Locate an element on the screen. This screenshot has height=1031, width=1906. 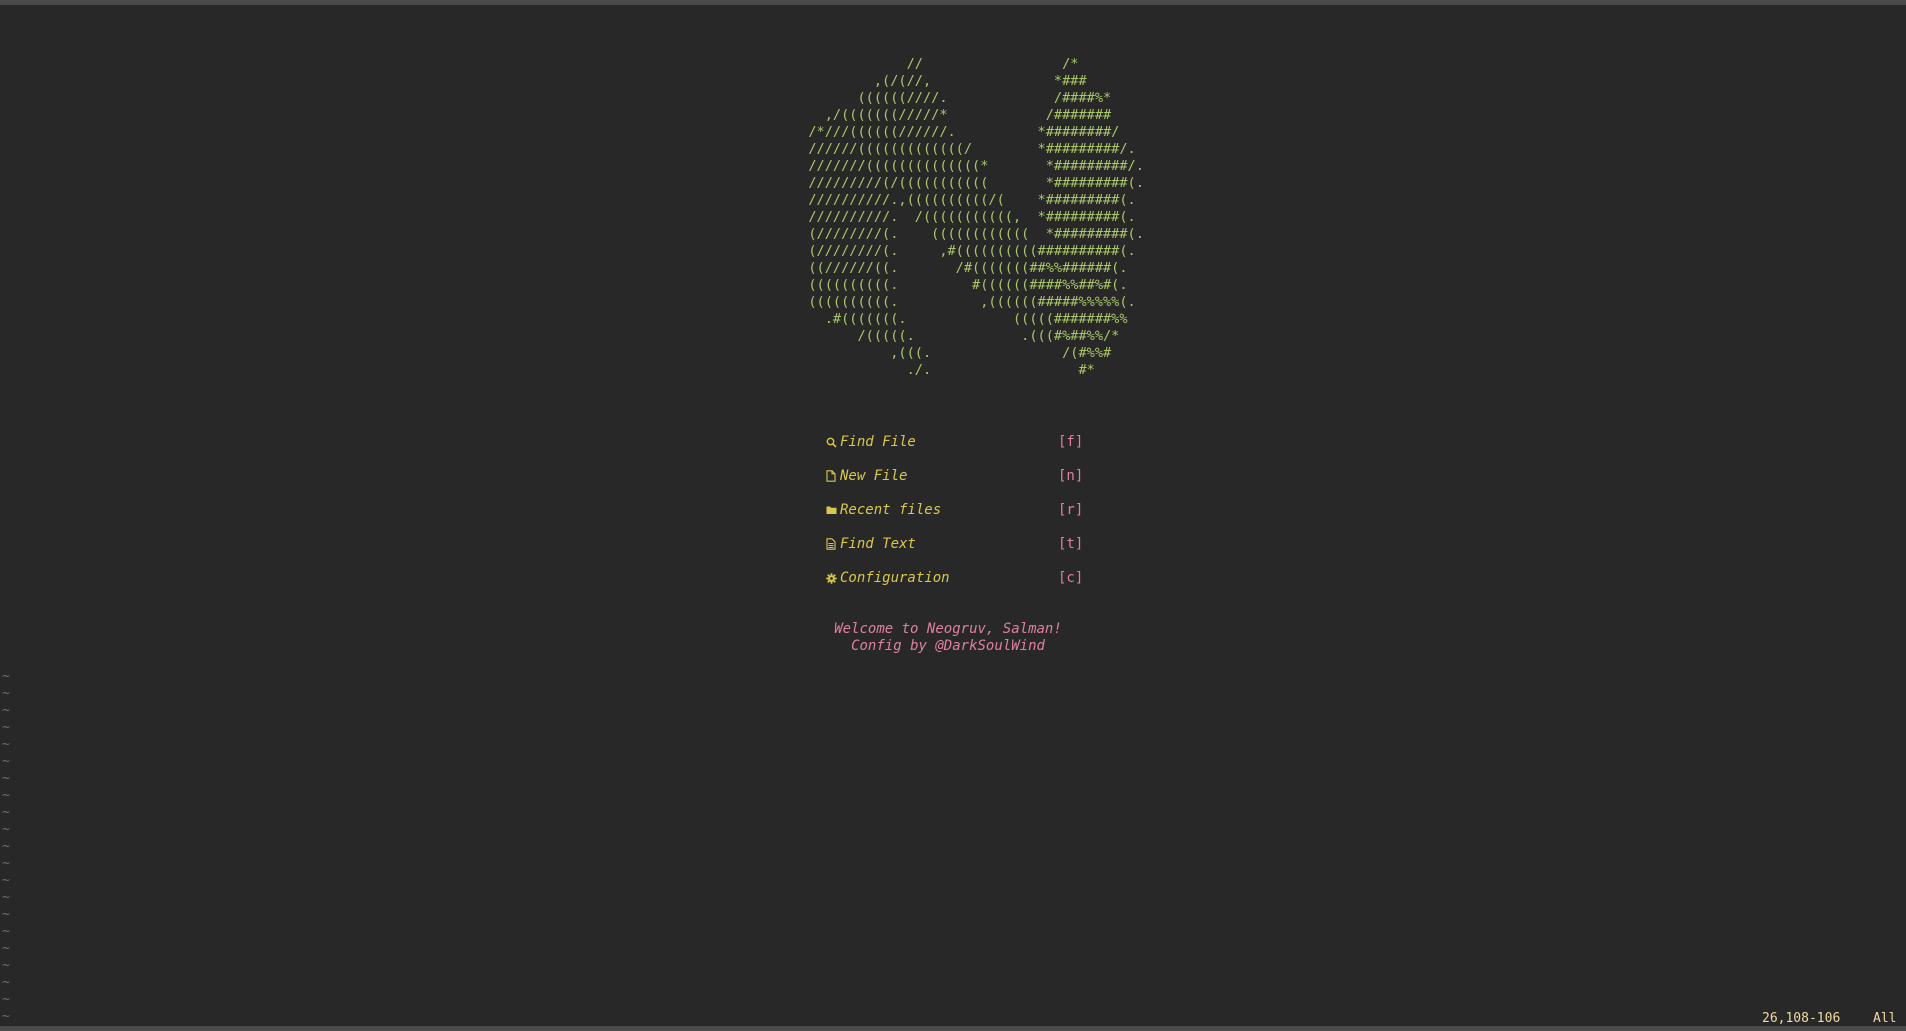
menu-label-find-file: Find File is located at coordinates (878, 442).